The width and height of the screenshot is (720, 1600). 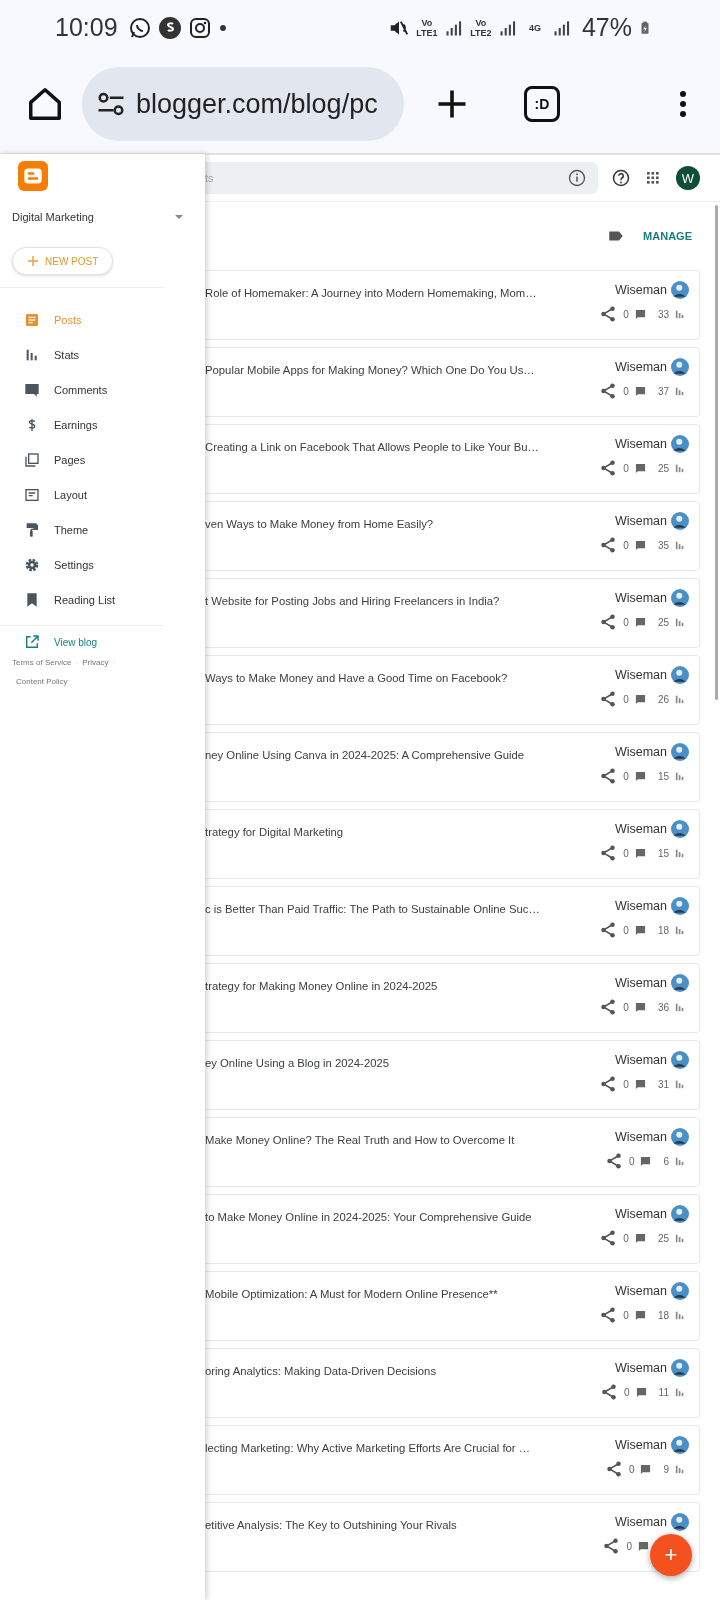 I want to click on info-icon, so click(x=577, y=178).